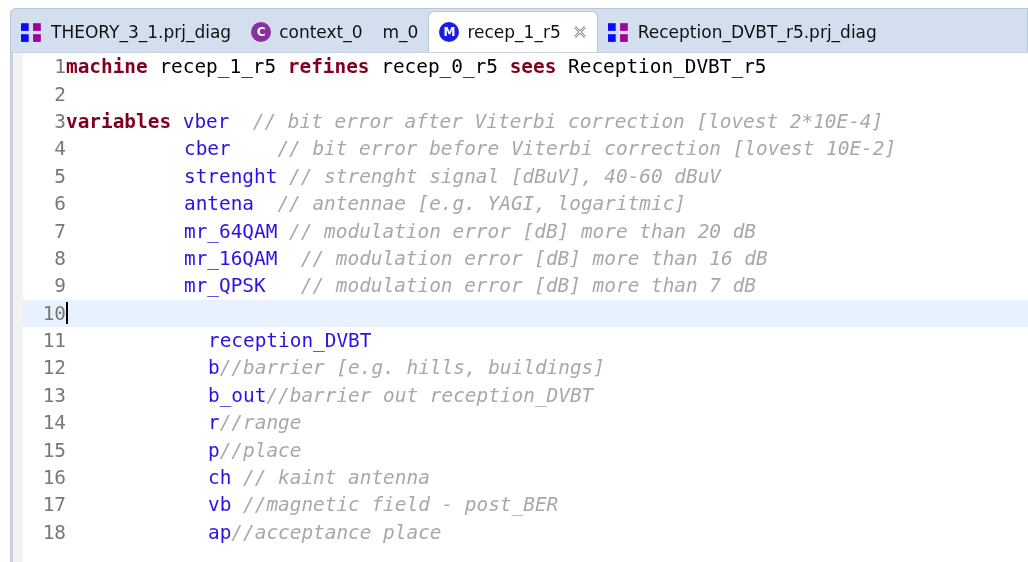  What do you see at coordinates (400, 505) in the screenshot?
I see `code-comment: //magnetic field - post_BER` at bounding box center [400, 505].